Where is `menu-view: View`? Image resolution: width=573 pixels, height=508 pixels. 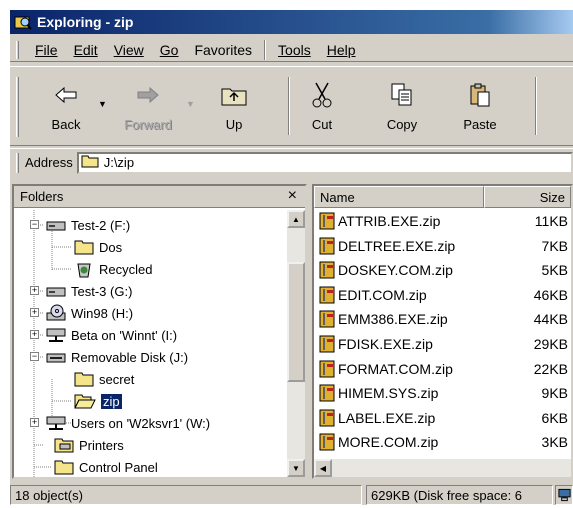
menu-view: View is located at coordinates (129, 50).